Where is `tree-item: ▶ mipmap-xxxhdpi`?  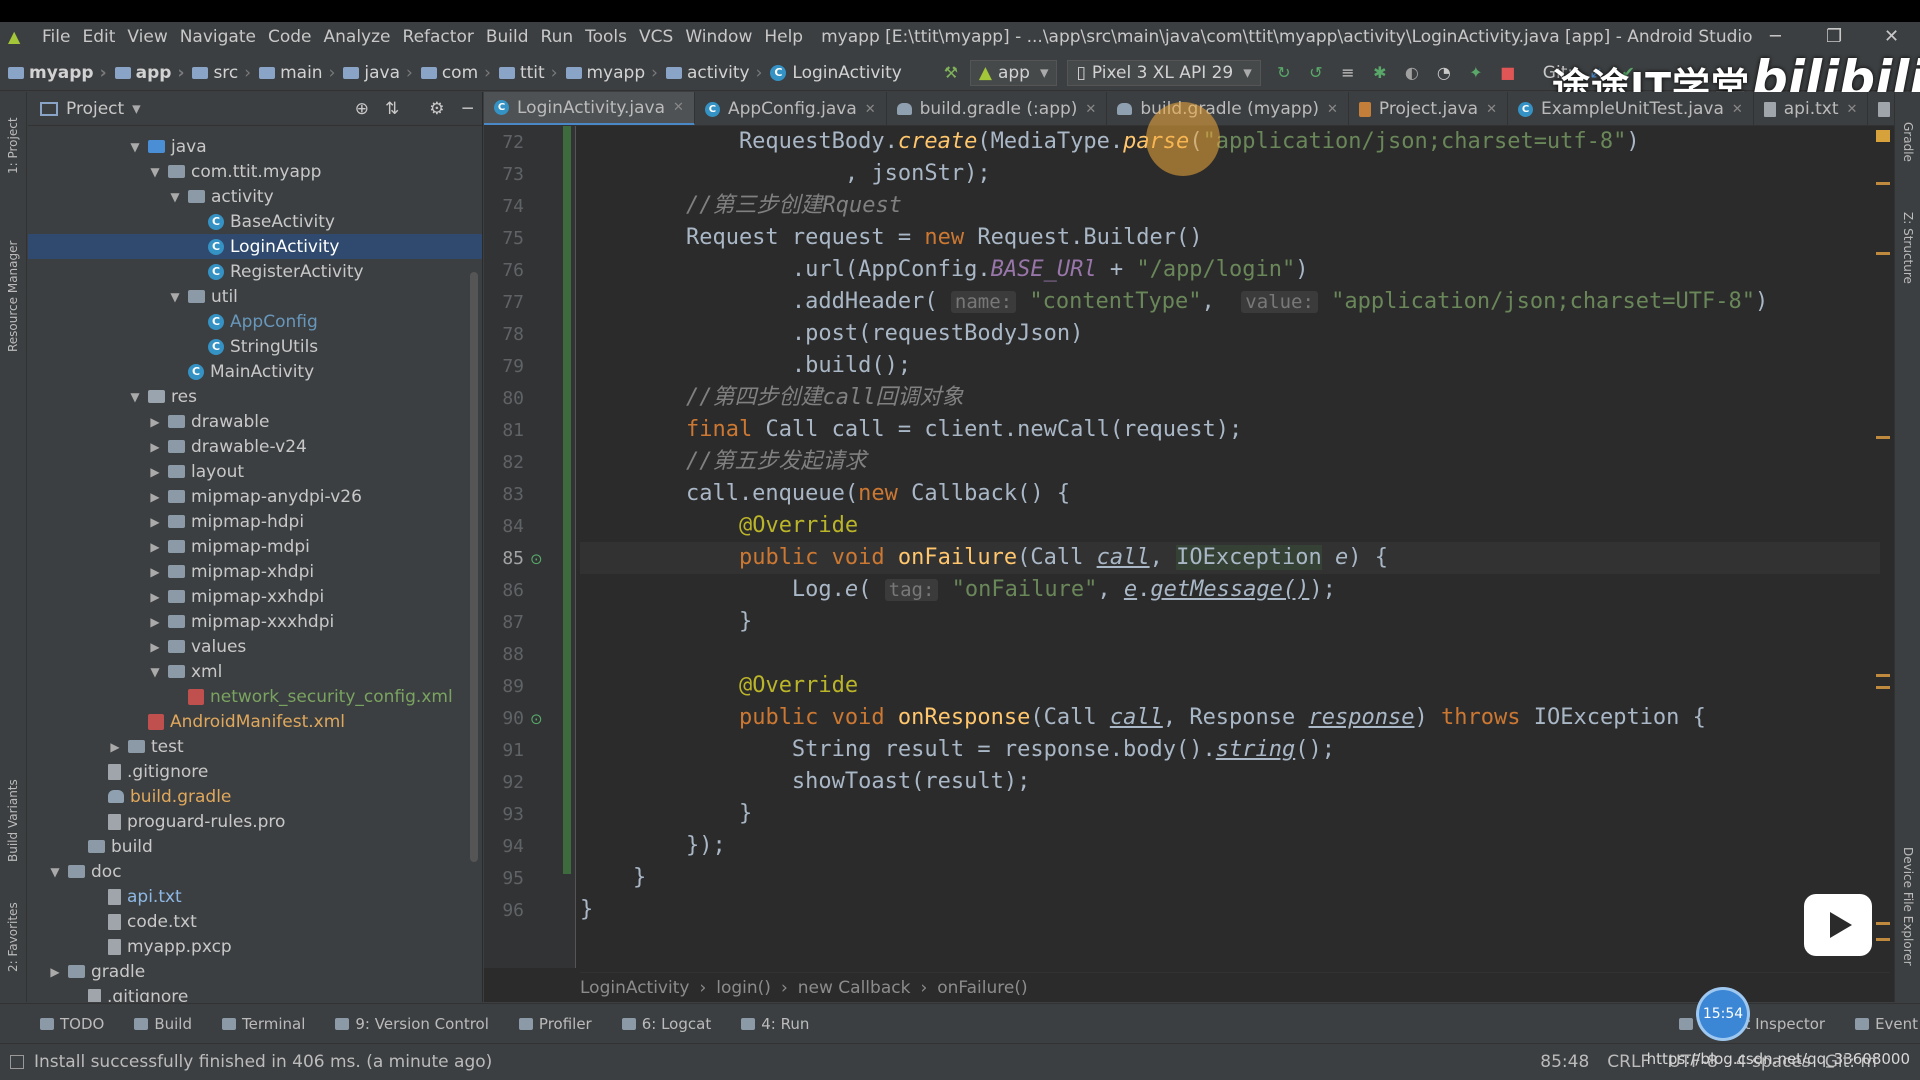
tree-item: ▶ mipmap-xxxhdpi is located at coordinates (255, 621).